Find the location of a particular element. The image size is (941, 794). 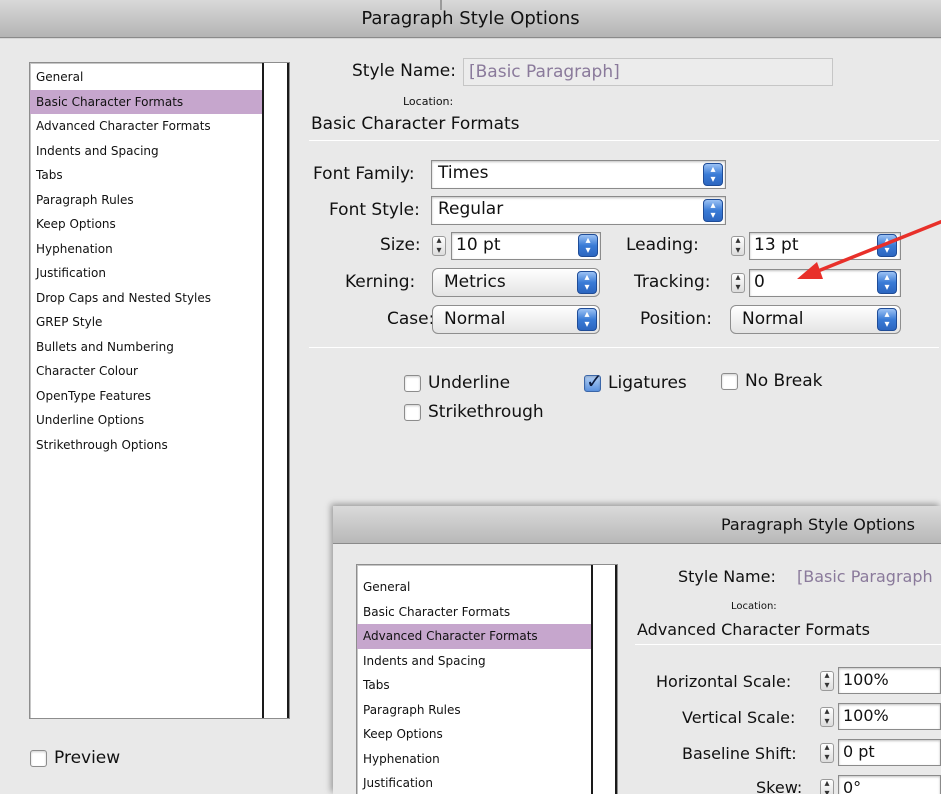

red-arrow-icon is located at coordinates (869, 249).